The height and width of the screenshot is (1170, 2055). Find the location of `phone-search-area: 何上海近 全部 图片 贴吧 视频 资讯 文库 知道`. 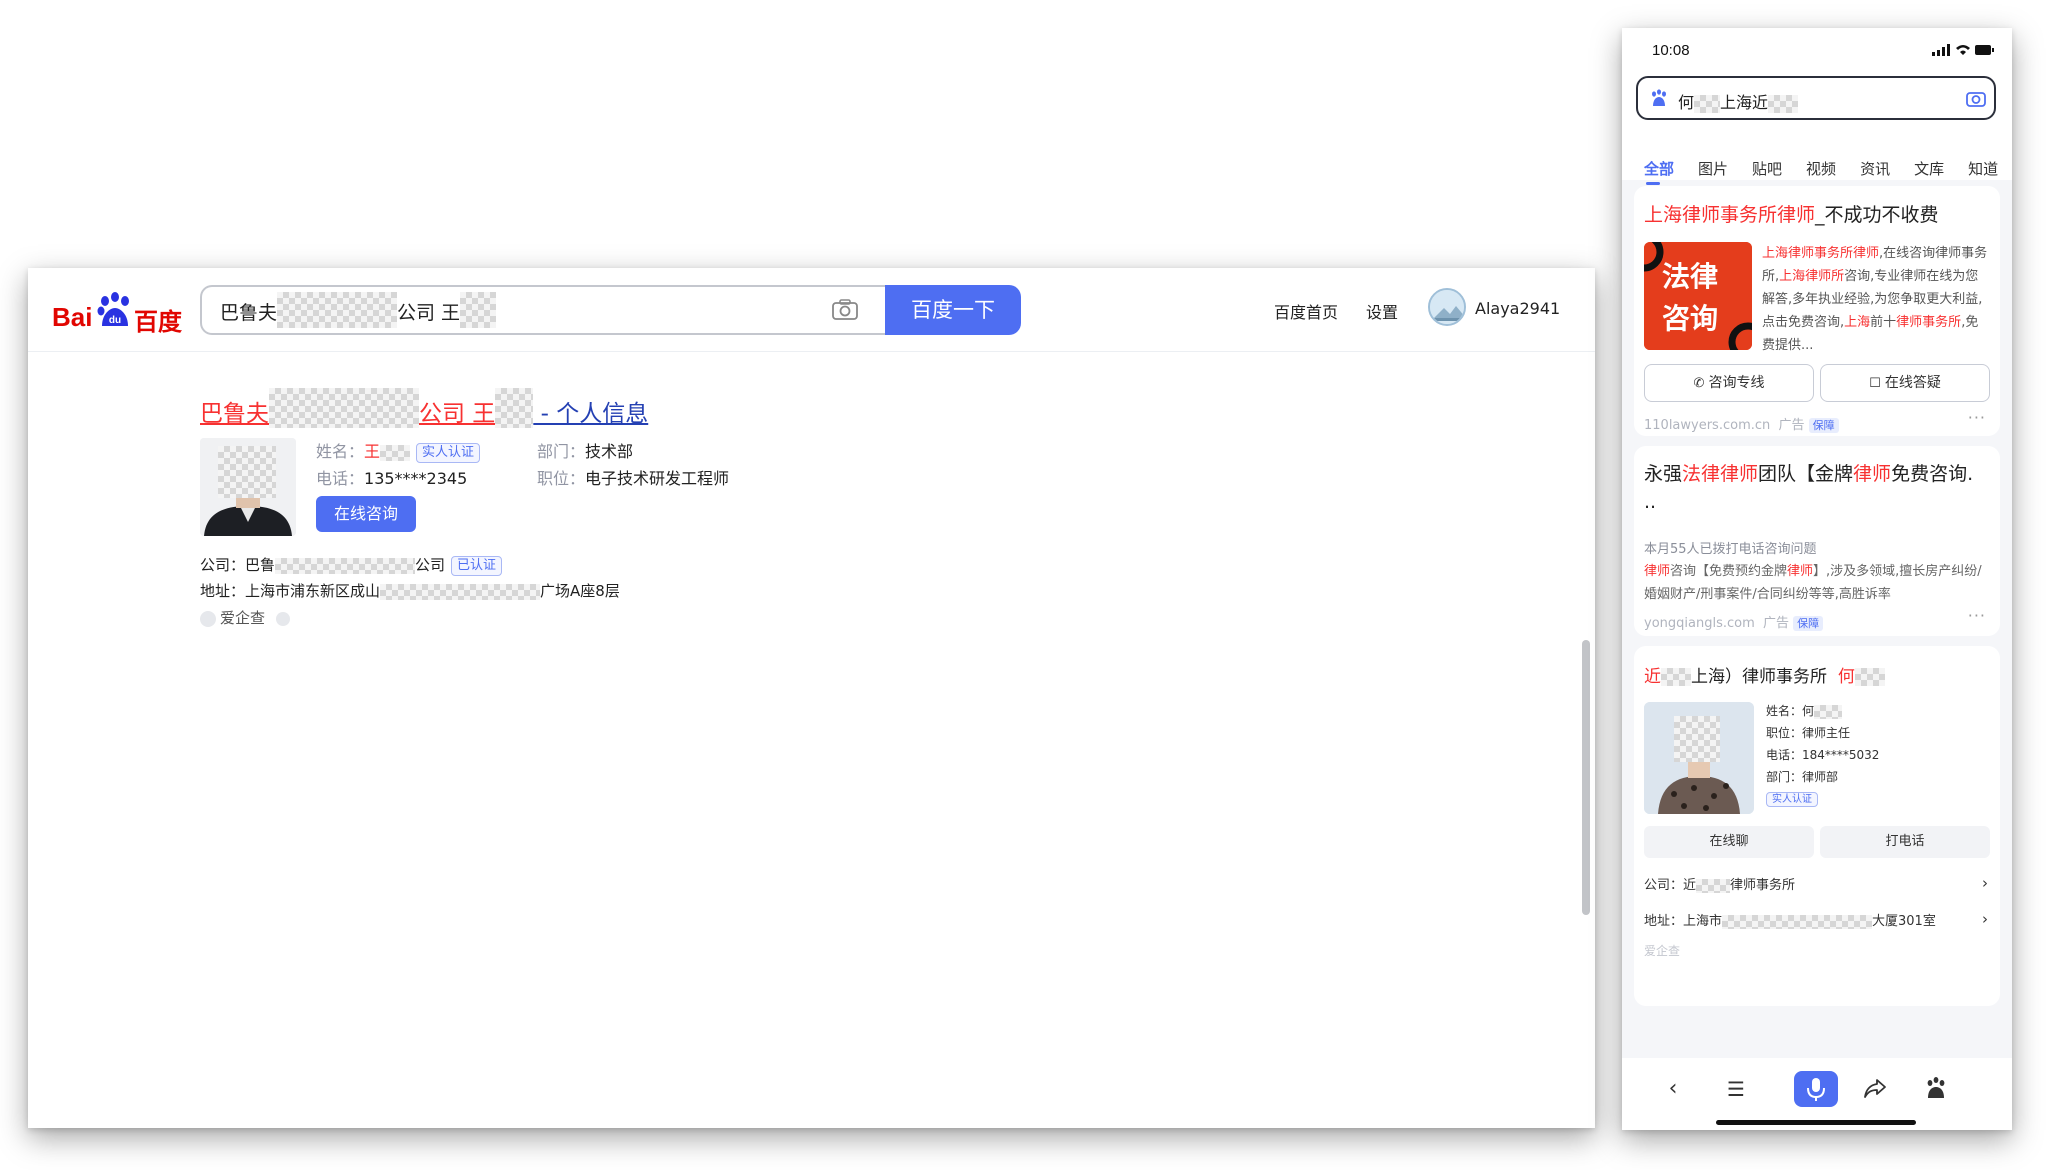

phone-search-area: 何上海近 全部 图片 贴吧 视频 资讯 文库 知道 is located at coordinates (1817, 128).